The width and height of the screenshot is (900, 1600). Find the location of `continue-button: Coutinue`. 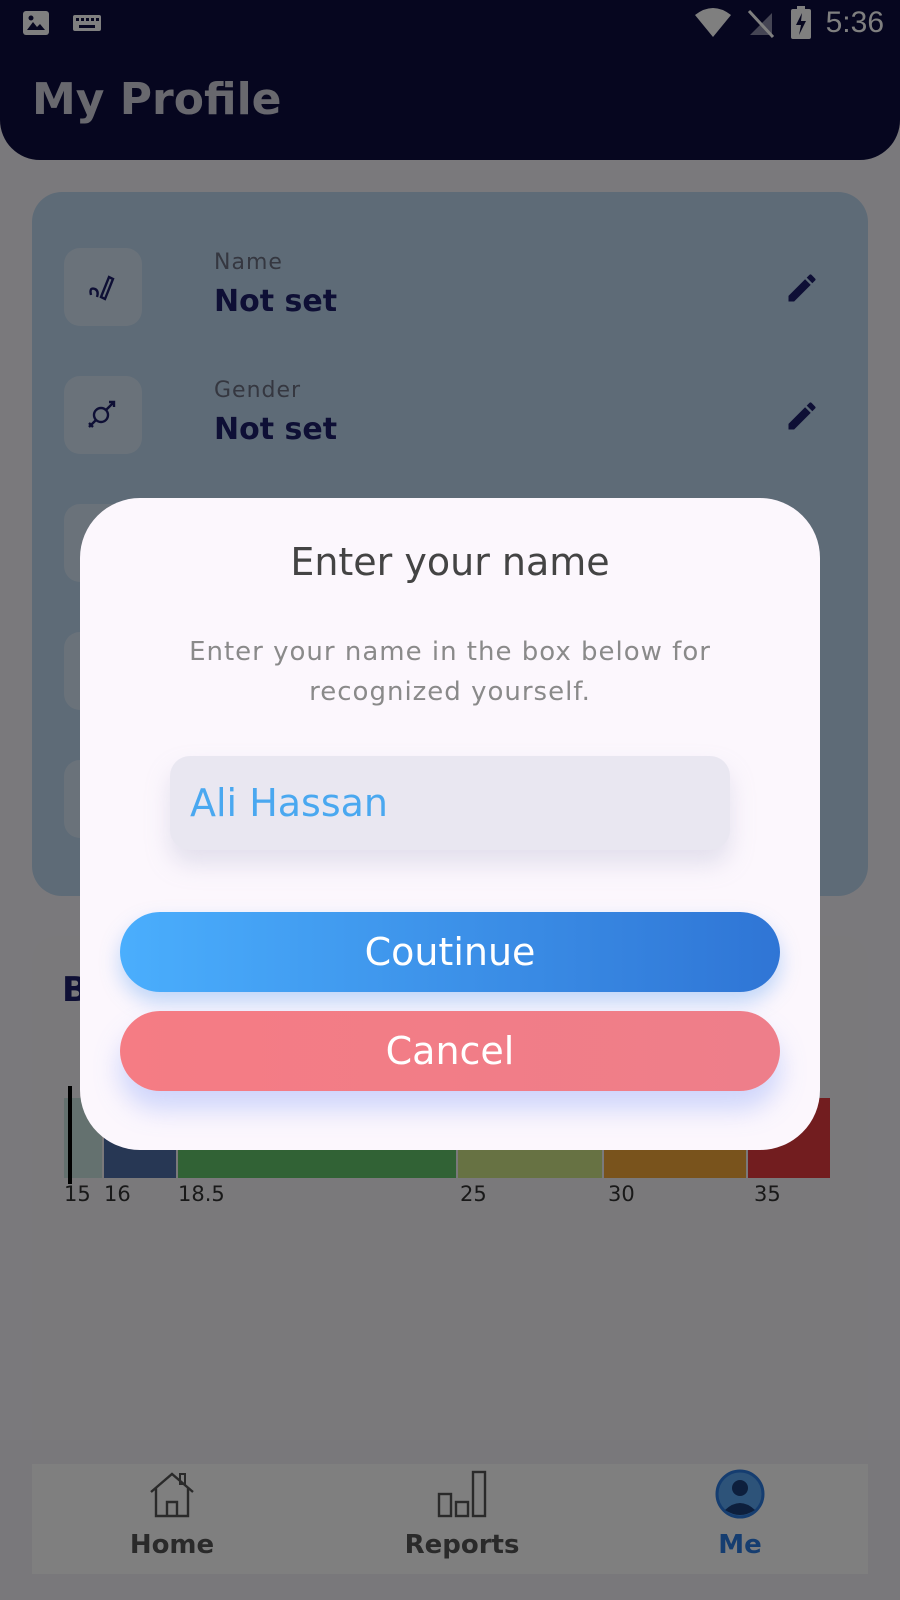

continue-button: Coutinue is located at coordinates (450, 952).